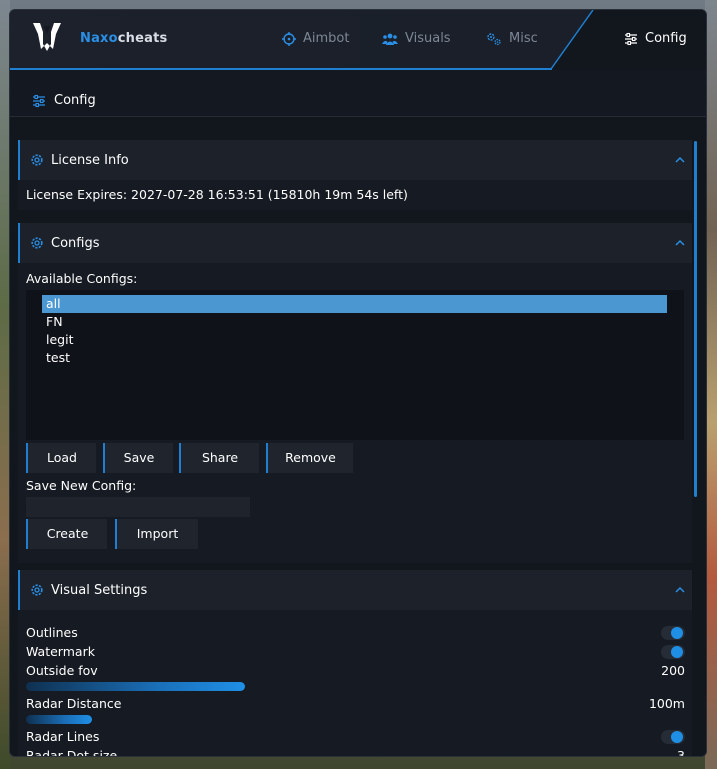  Describe the element at coordinates (138, 458) in the screenshot. I see `save-button: Save` at that location.